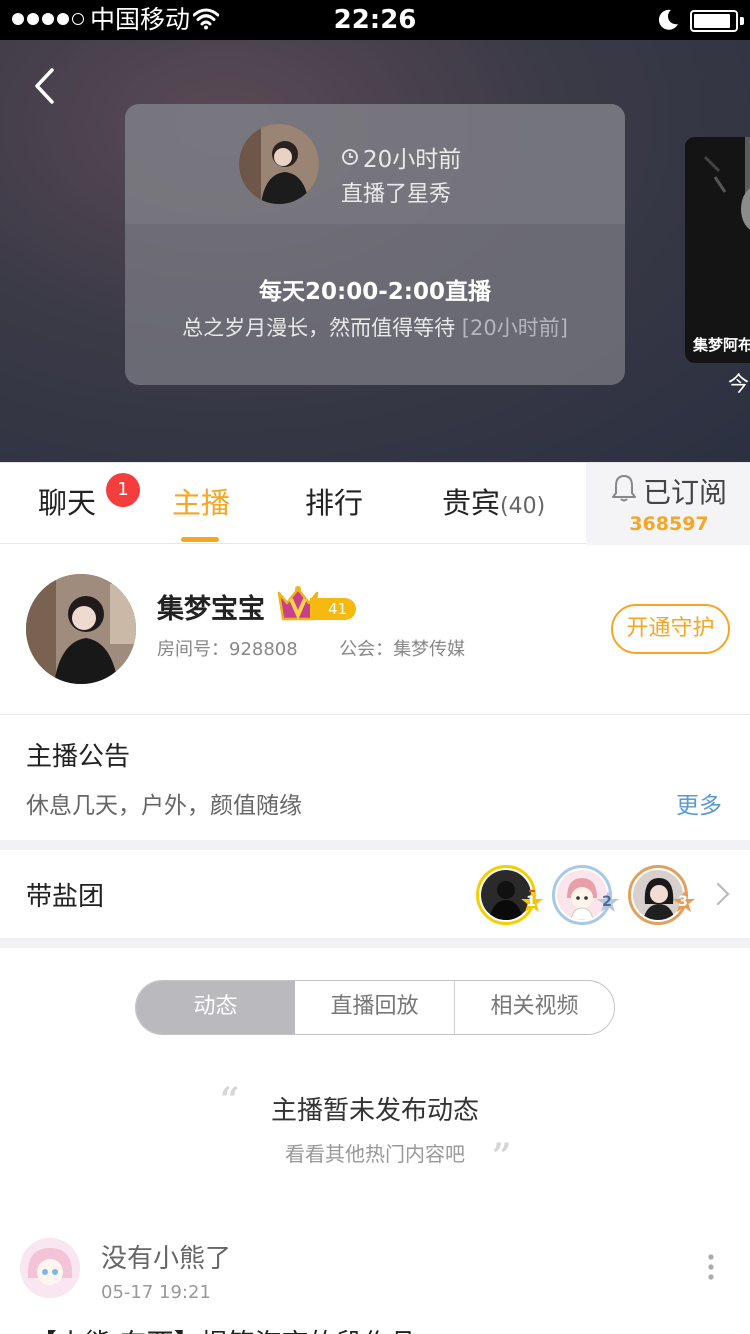 This screenshot has width=750, height=1334. What do you see at coordinates (714, 21) in the screenshot?
I see `battery-icon` at bounding box center [714, 21].